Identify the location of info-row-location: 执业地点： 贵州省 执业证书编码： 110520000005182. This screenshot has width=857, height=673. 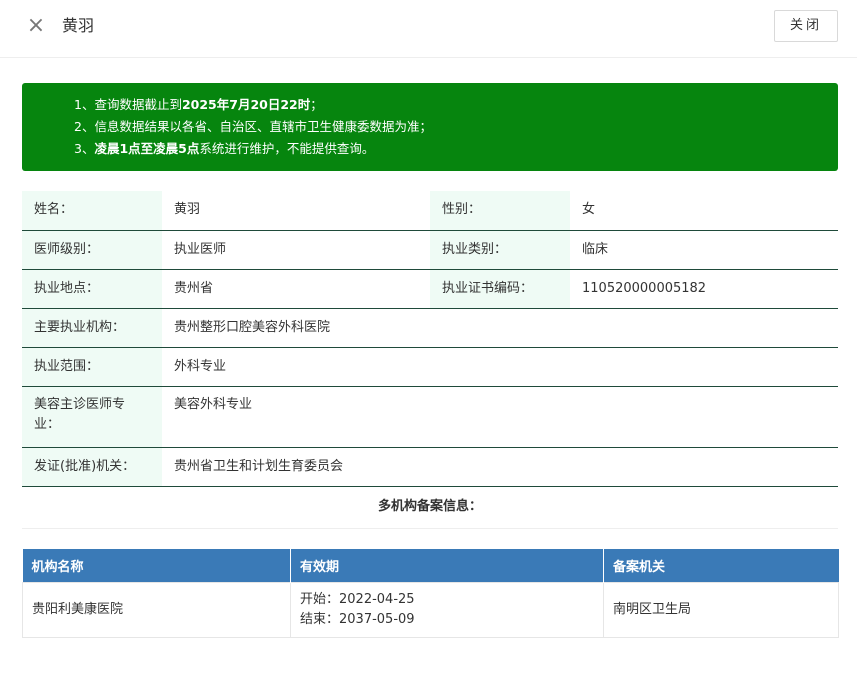
(430, 289).